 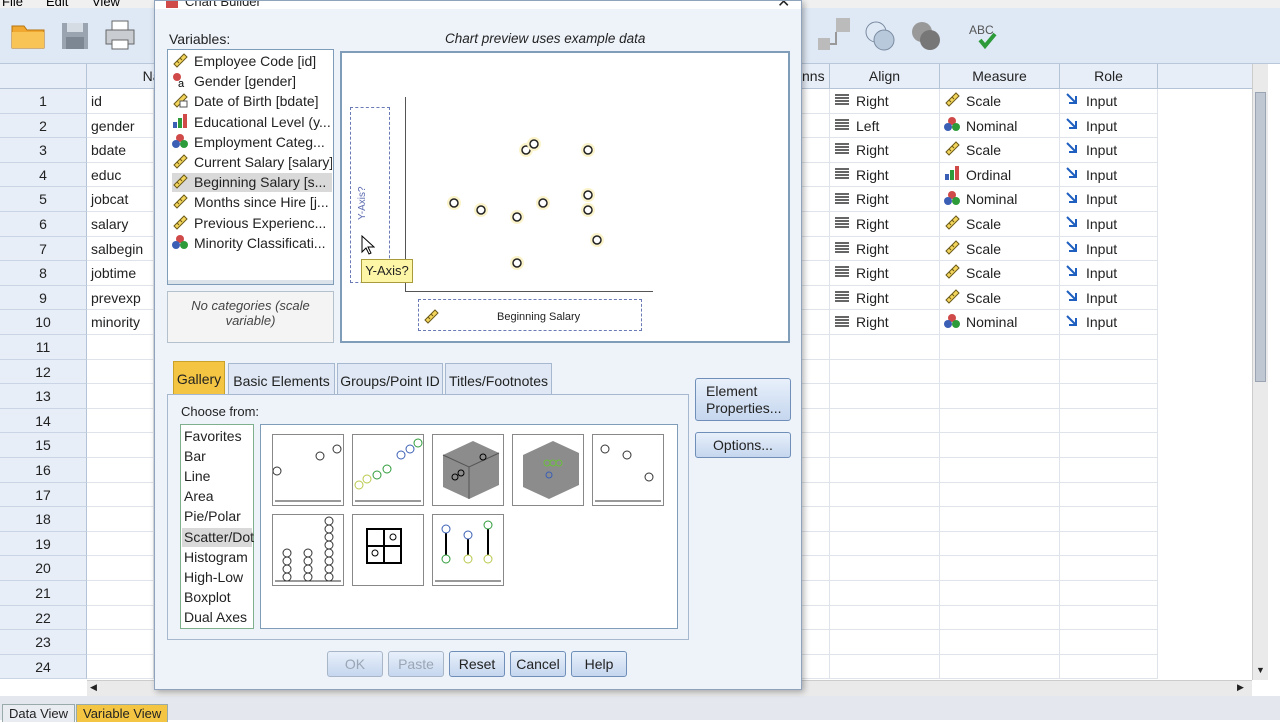 I want to click on row-number: 6, so click(x=43, y=224).